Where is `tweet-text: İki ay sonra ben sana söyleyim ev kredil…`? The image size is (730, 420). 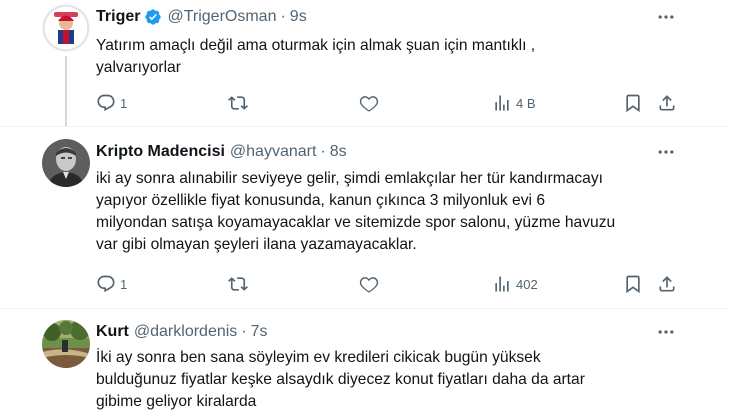
tweet-text: İki ay sonra ben sana söyleyim ev kredil… is located at coordinates (401, 380).